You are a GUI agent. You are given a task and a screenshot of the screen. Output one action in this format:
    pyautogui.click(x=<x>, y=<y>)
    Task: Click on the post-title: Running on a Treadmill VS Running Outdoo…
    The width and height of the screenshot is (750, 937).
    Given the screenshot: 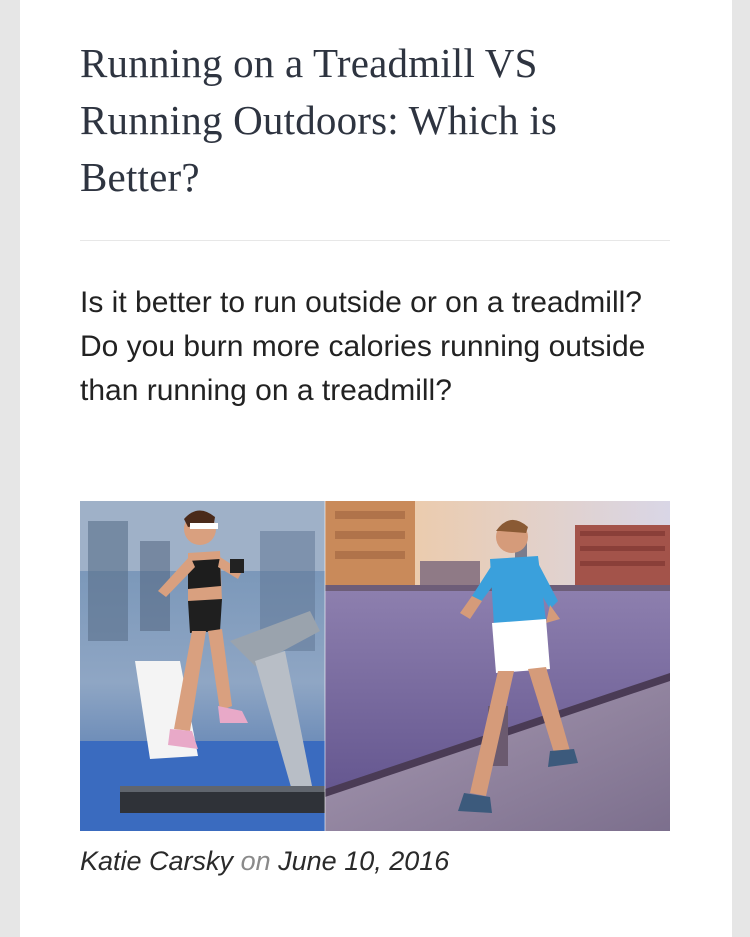 What is the action you would take?
    pyautogui.click(x=360, y=120)
    